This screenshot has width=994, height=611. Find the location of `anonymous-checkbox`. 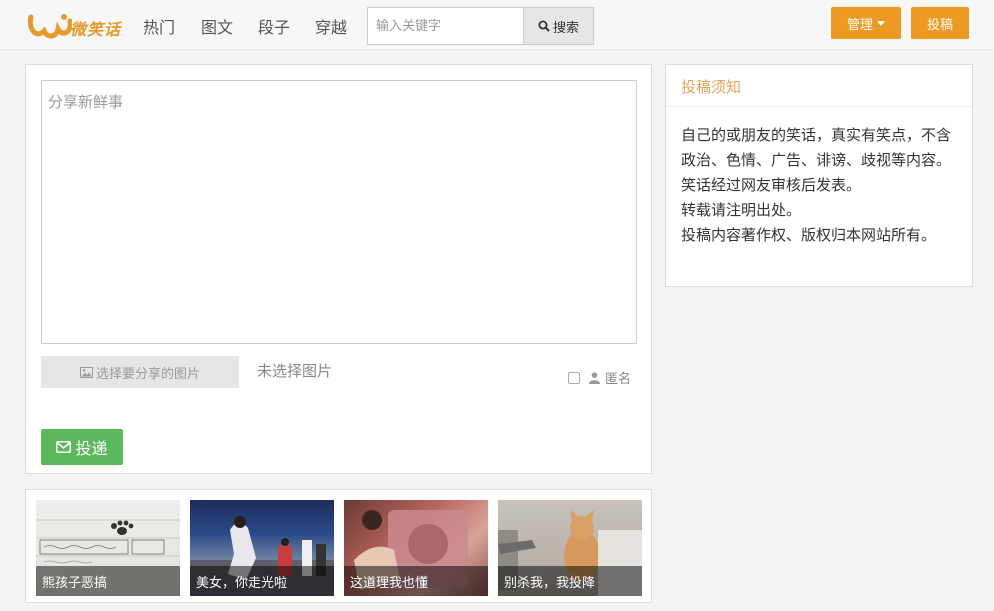

anonymous-checkbox is located at coordinates (574, 377).